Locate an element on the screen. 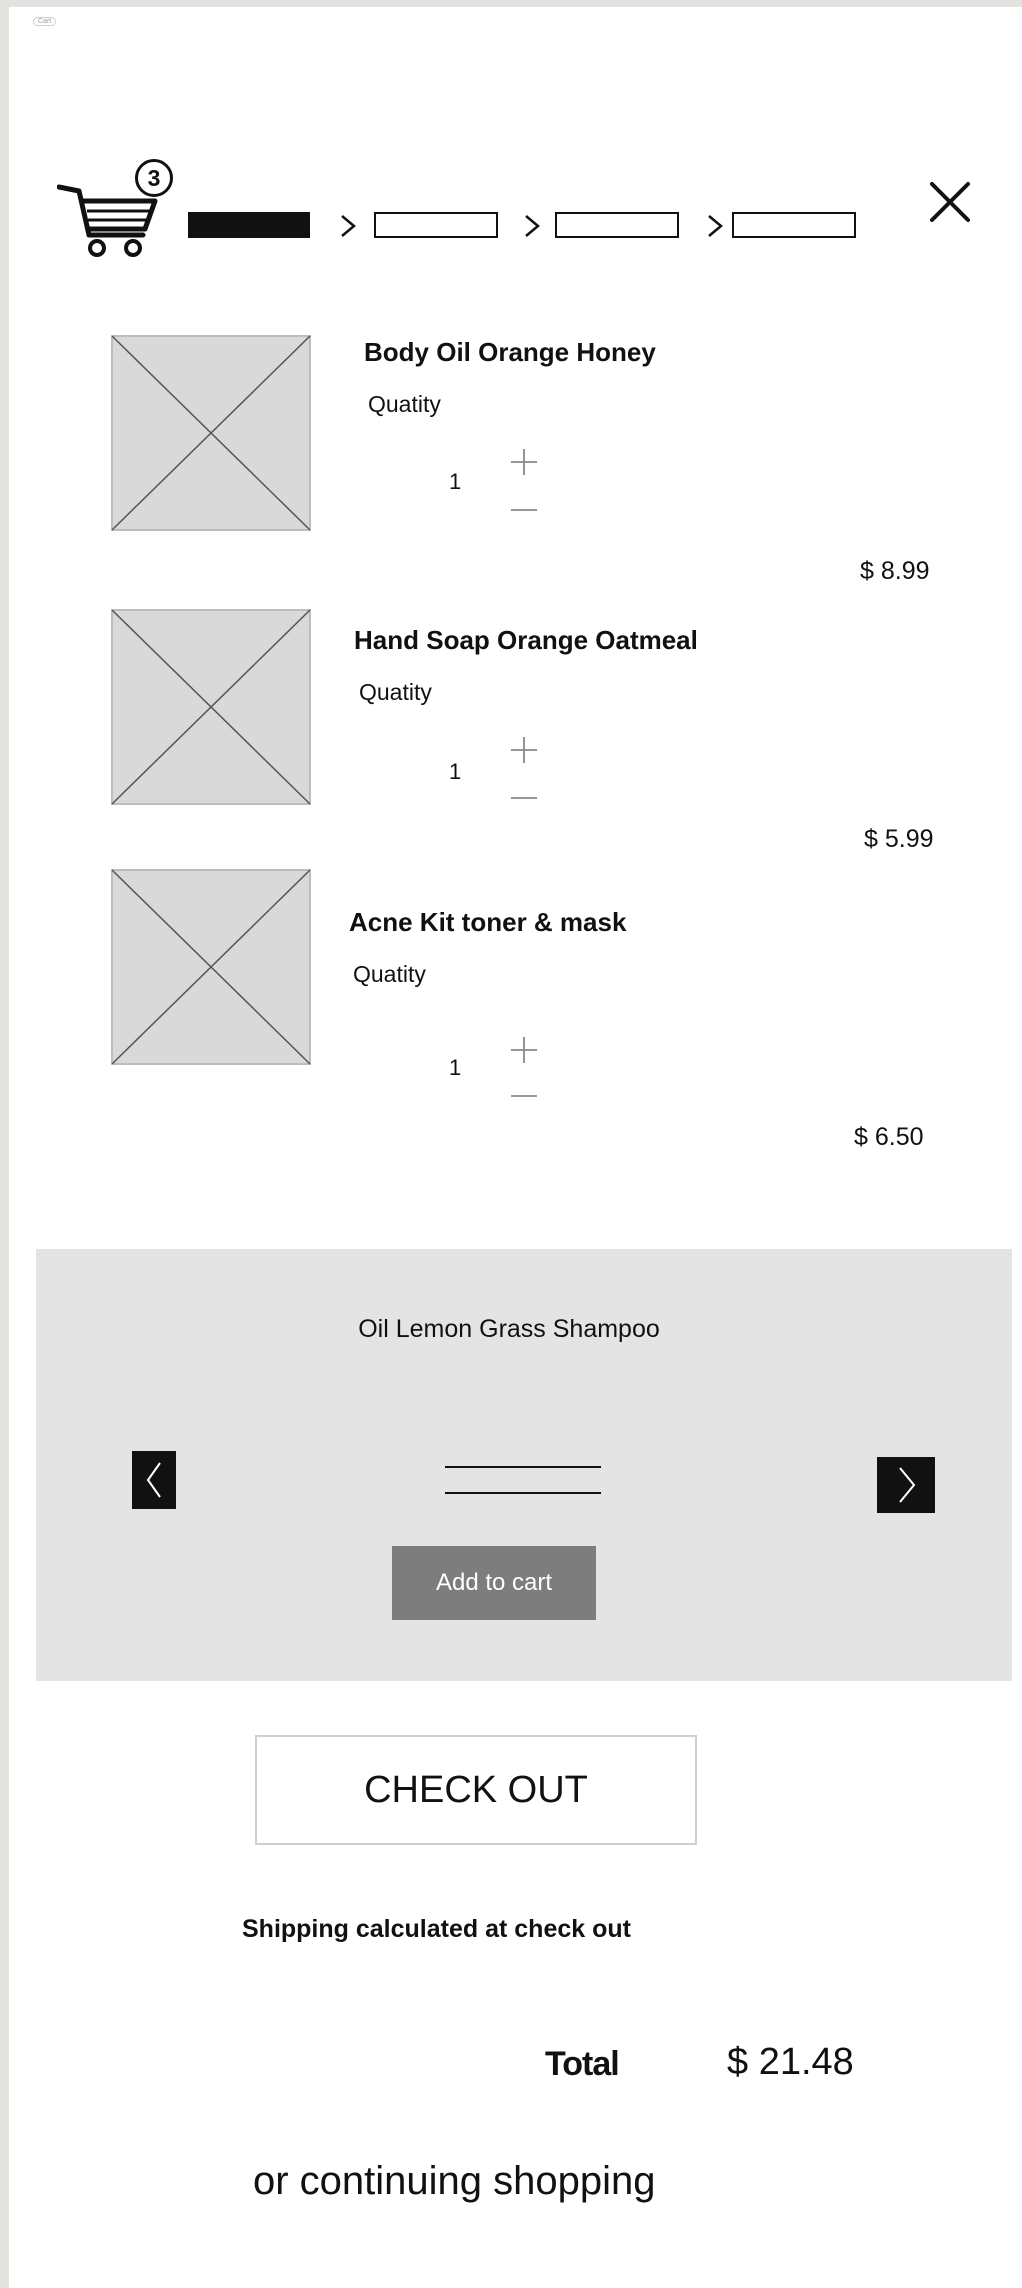 Image resolution: width=1022 pixels, height=2288 pixels. cart-count-badge: 3 is located at coordinates (154, 178).